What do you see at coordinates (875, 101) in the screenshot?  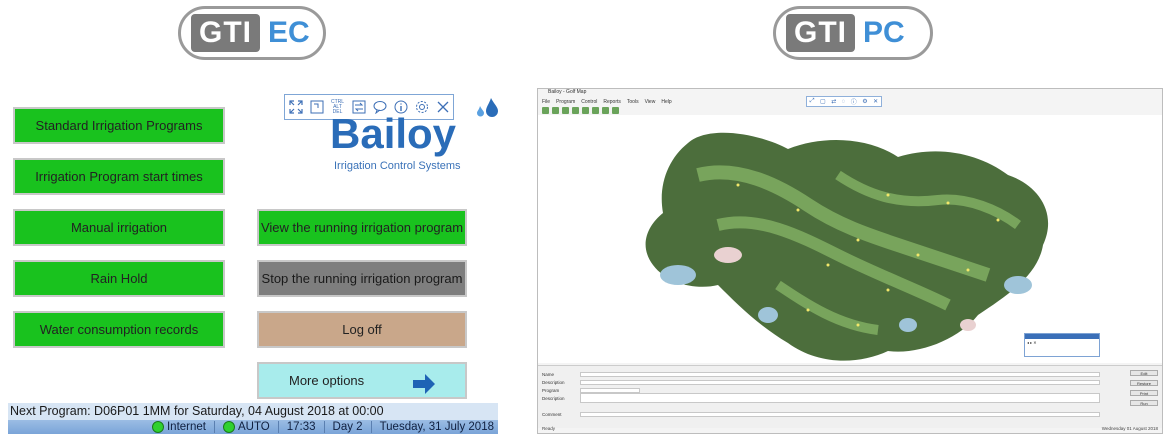 I see `close-icon: ✕` at bounding box center [875, 101].